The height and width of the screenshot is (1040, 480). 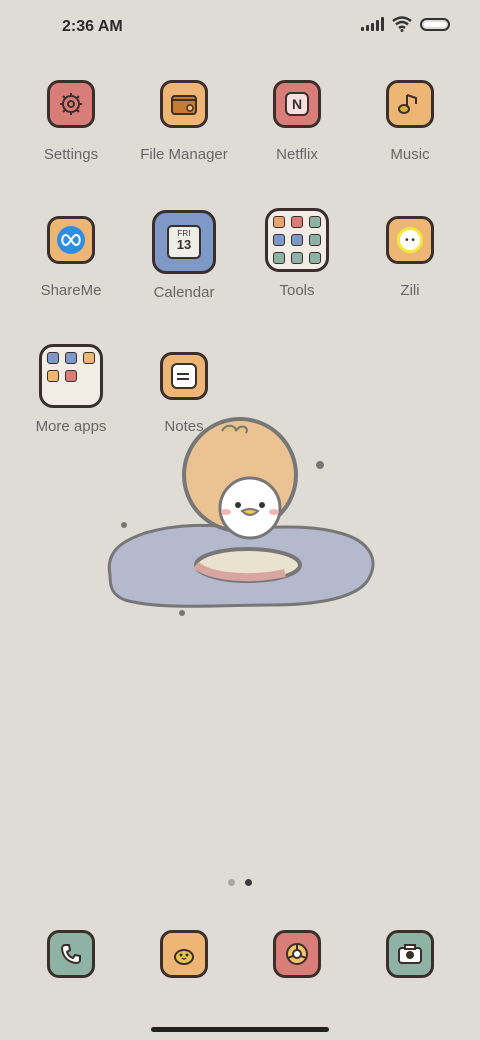 I want to click on app-calendar: FRI 13 Calendar, so click(x=184, y=255).